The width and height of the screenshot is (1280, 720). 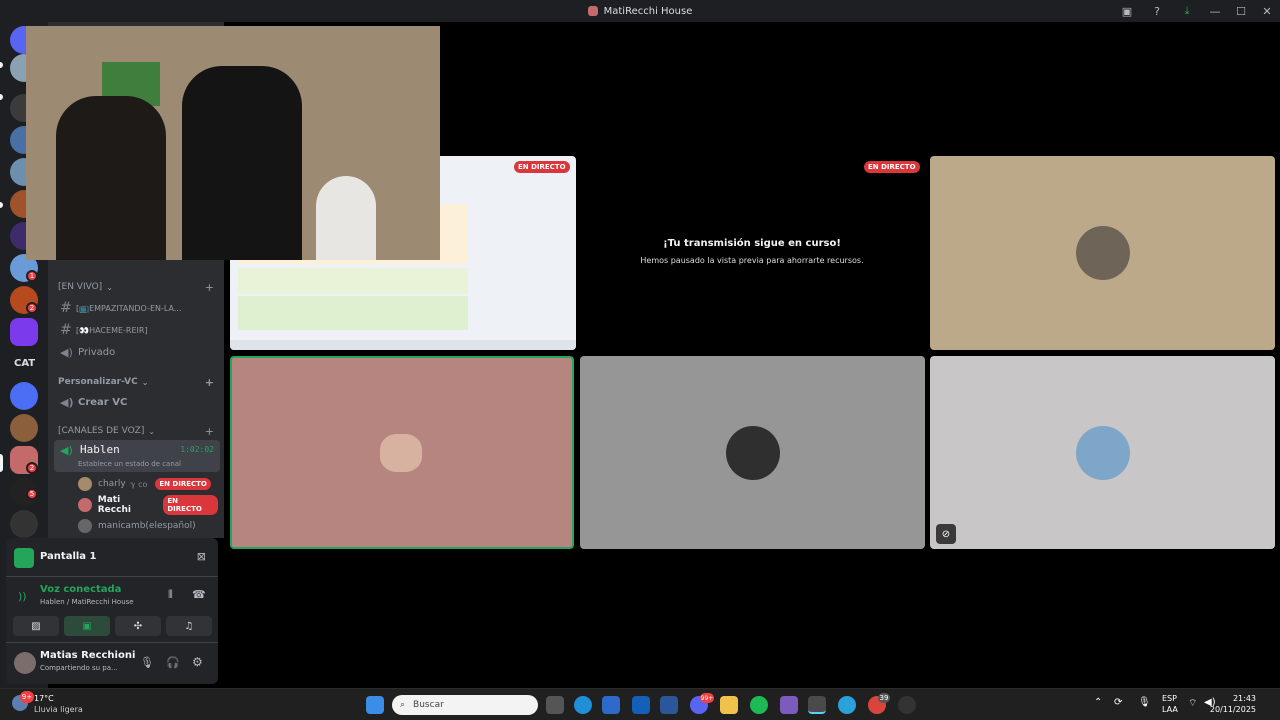 What do you see at coordinates (24, 363) in the screenshot?
I see `server-cat-label: CAT` at bounding box center [24, 363].